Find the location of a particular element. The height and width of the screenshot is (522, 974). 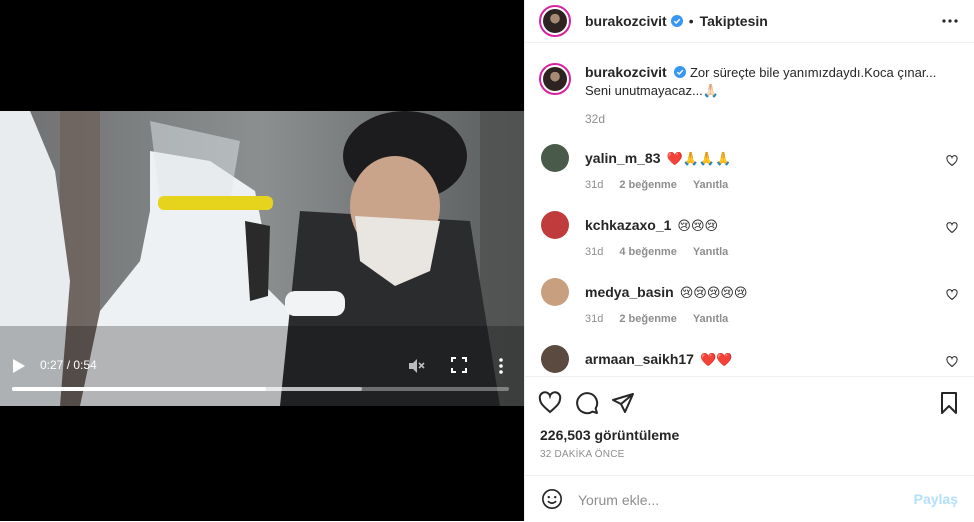

comment-username: armaan_saikh17 is located at coordinates (639, 359).